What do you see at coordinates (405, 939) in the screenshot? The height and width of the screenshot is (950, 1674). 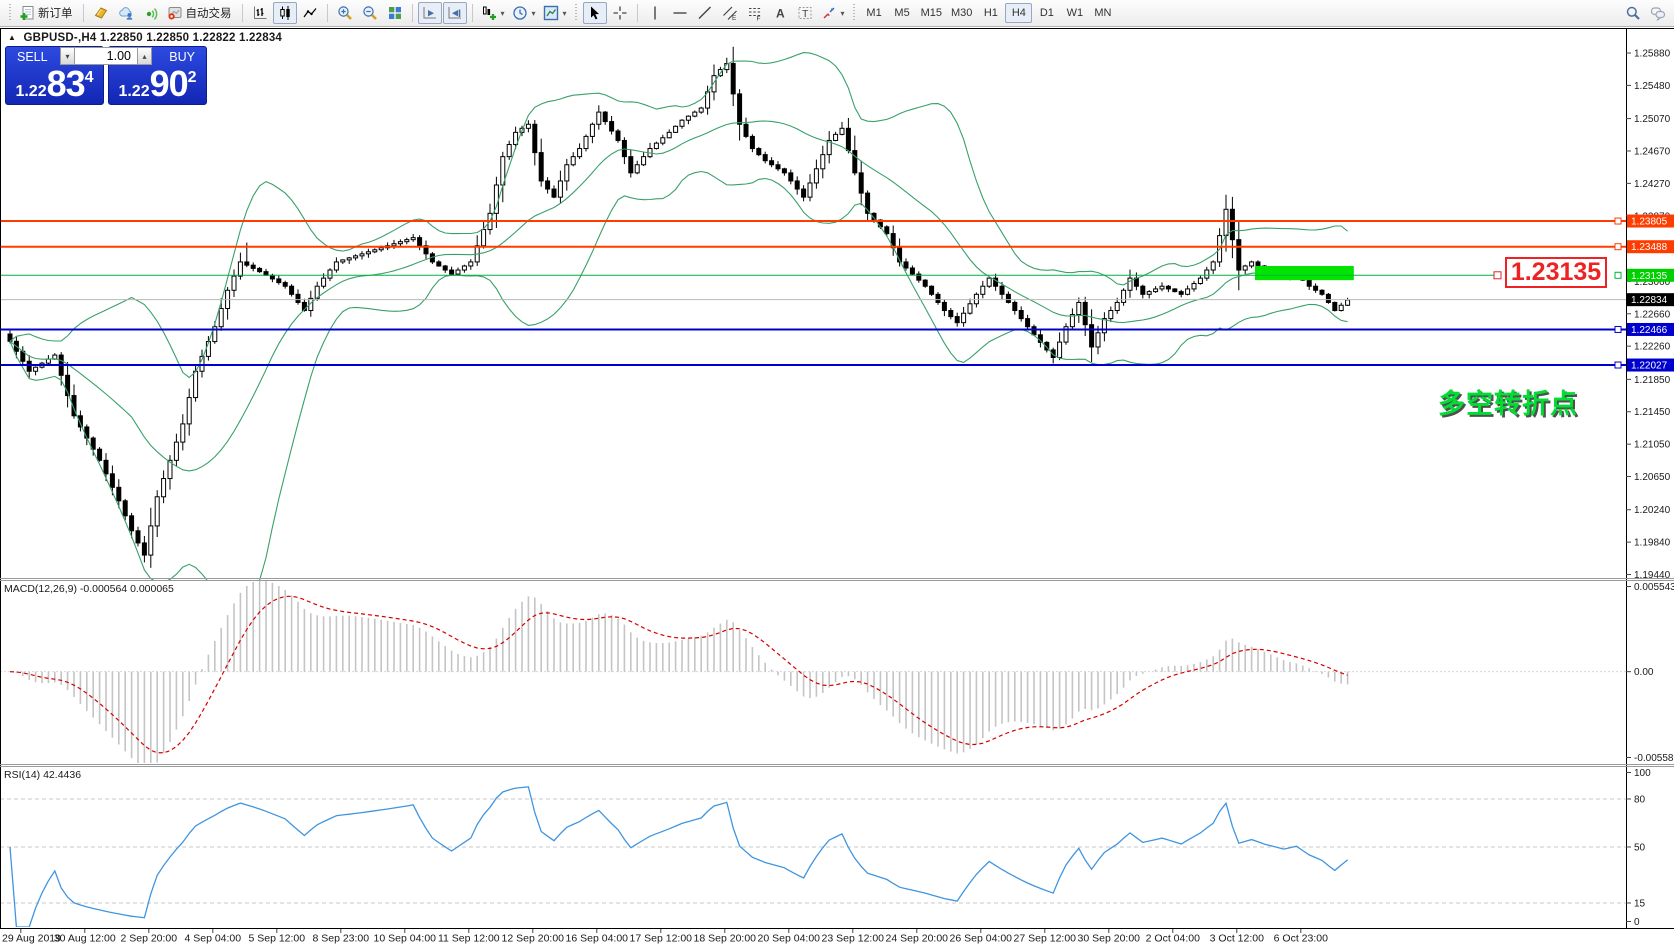 I see `time-tick-label: 10 Sep 04:00` at bounding box center [405, 939].